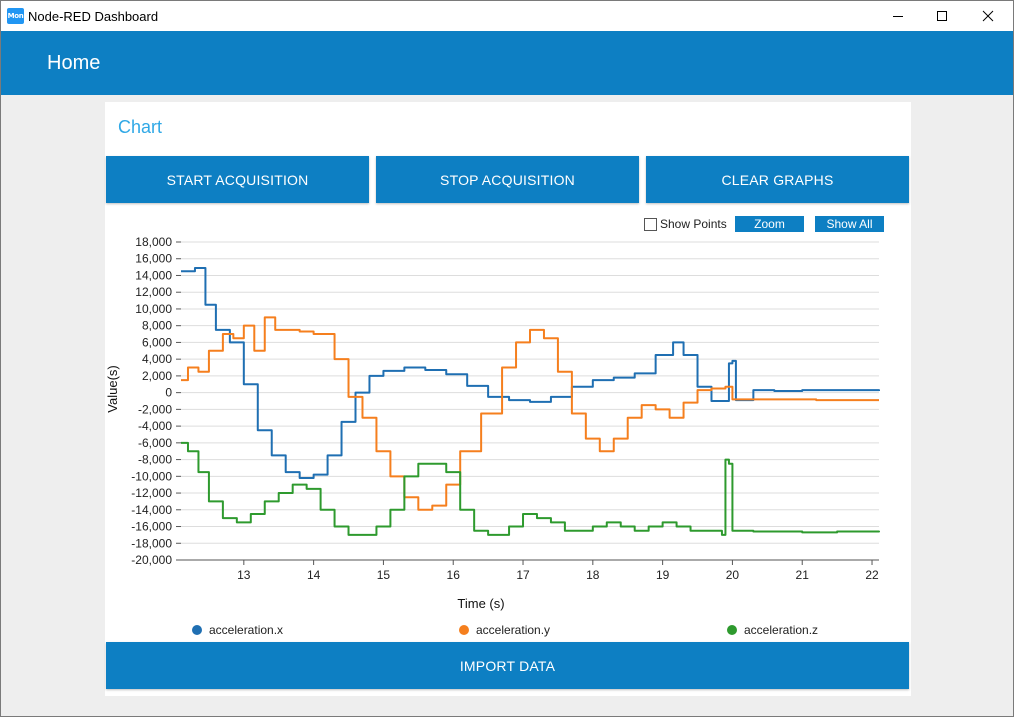 This screenshot has width=1014, height=717. Describe the element at coordinates (314, 575) in the screenshot. I see `x-tick-label: 14` at that location.